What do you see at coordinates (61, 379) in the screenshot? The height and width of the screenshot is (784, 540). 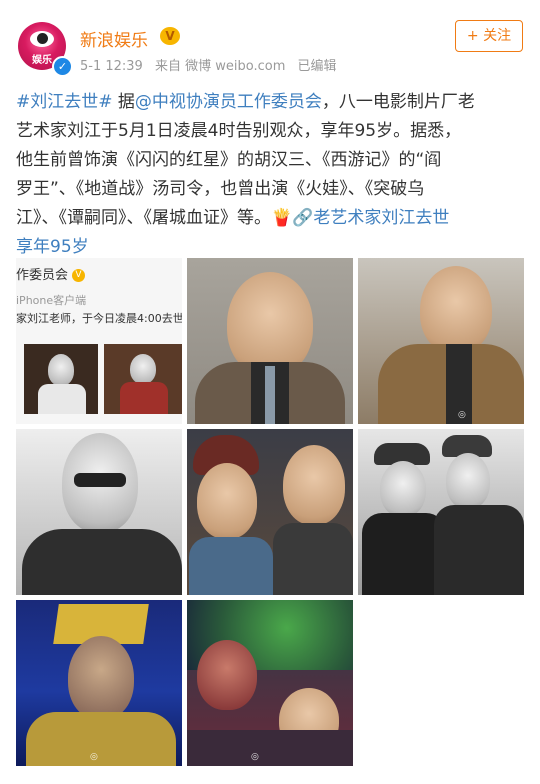 I see `screenshot-photo-left` at bounding box center [61, 379].